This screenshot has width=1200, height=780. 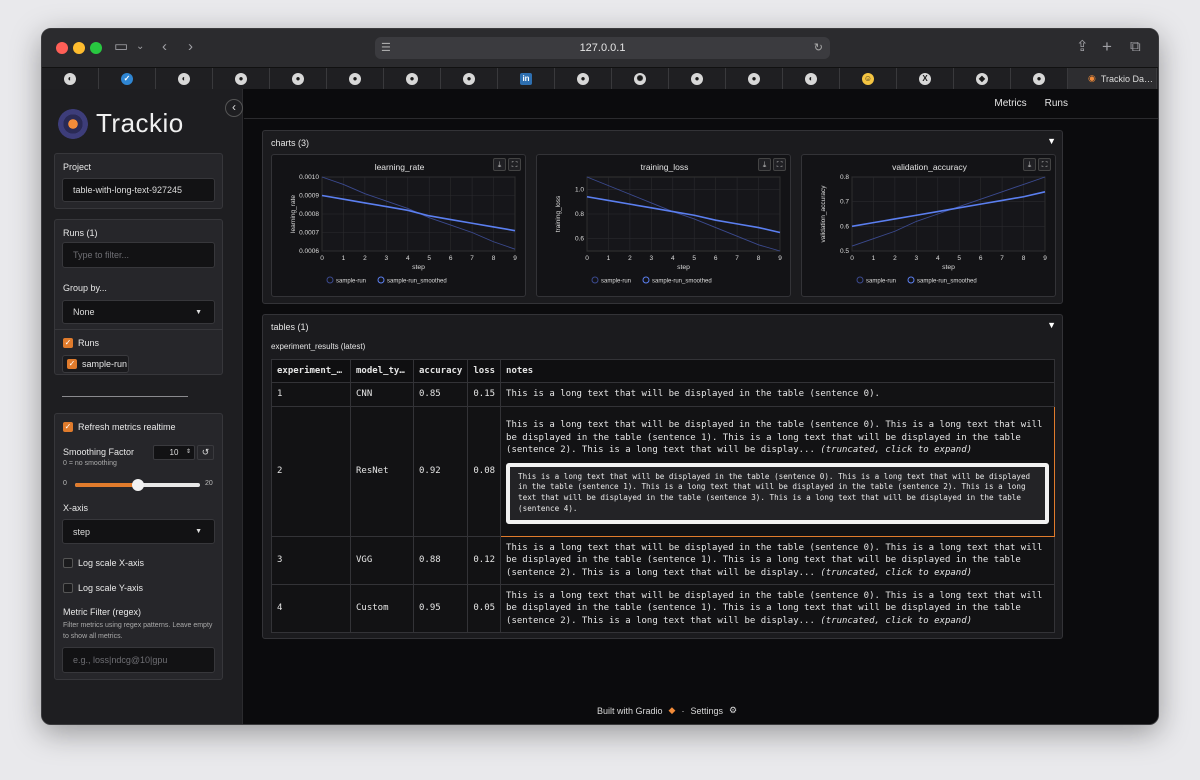 What do you see at coordinates (1135, 47) in the screenshot?
I see `tab-overview-icon: ⧉` at bounding box center [1135, 47].